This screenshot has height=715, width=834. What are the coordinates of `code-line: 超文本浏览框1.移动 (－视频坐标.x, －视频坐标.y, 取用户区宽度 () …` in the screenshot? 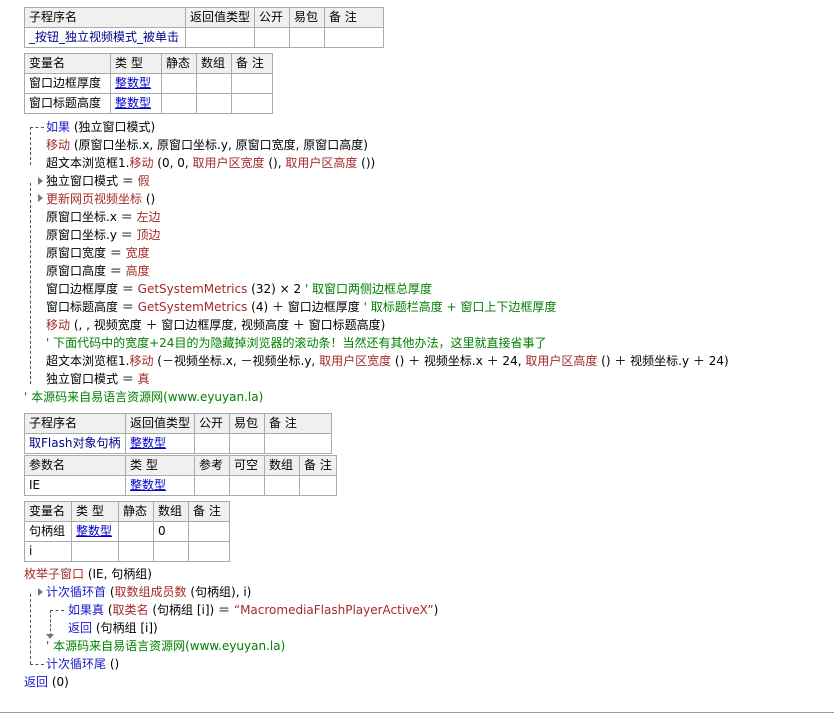 It's located at (387, 361).